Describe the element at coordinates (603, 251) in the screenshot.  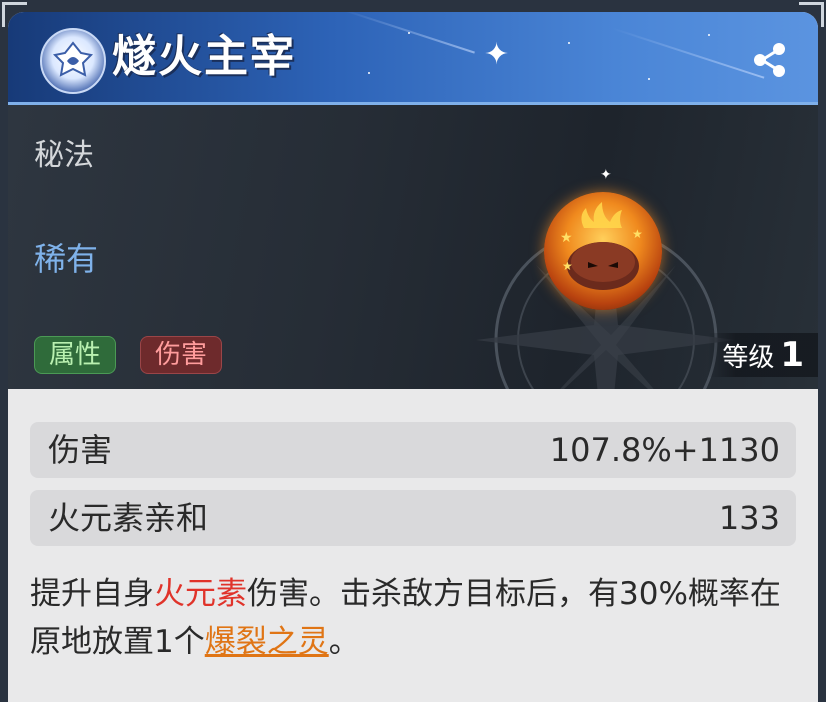
I see `fire-slime-icon: ★ ★ ★` at that location.